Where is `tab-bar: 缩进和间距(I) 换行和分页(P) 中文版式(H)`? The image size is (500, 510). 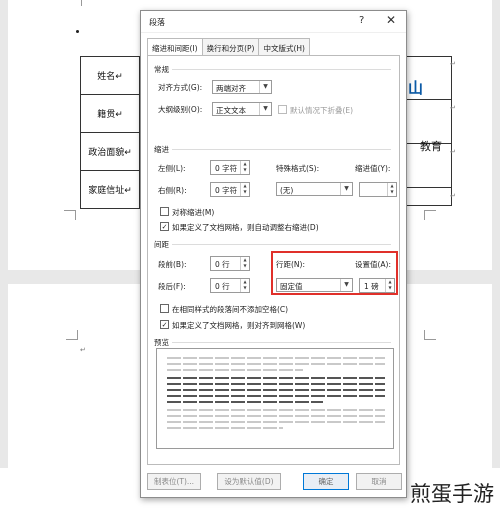
tab-bar: 缩进和间距(I) 换行和分页(P) 中文版式(H) is located at coordinates (228, 47).